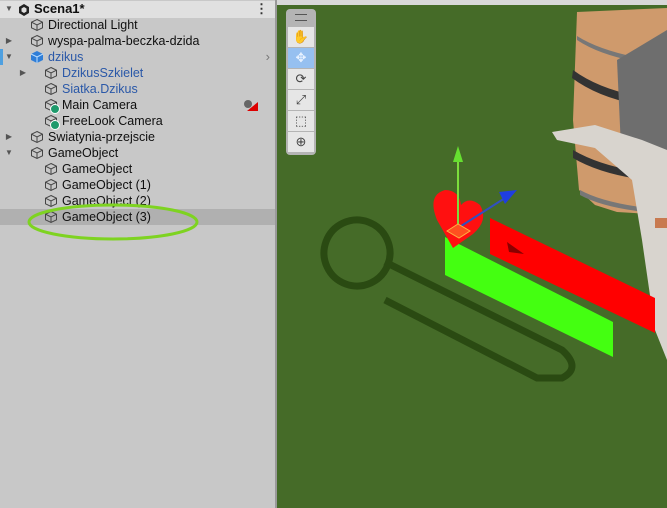  I want to click on selection-marker, so click(1, 57).